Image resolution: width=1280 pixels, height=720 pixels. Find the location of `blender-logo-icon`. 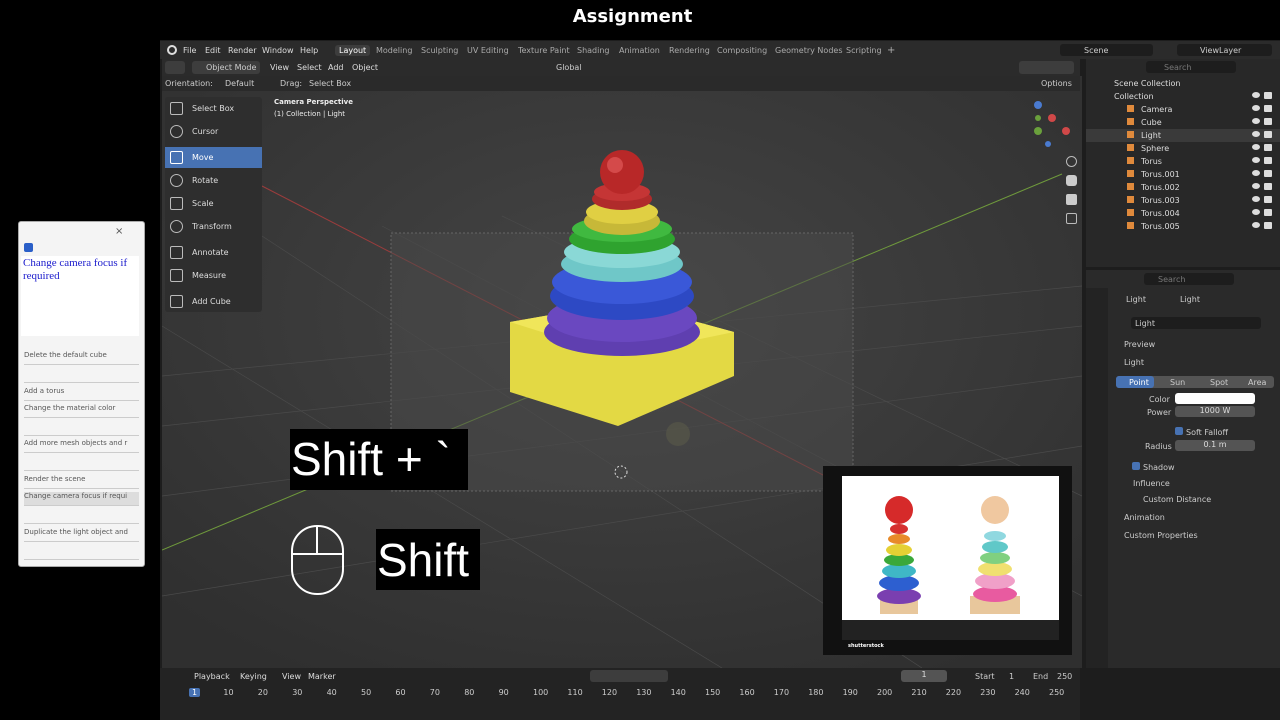

blender-logo-icon is located at coordinates (172, 50).